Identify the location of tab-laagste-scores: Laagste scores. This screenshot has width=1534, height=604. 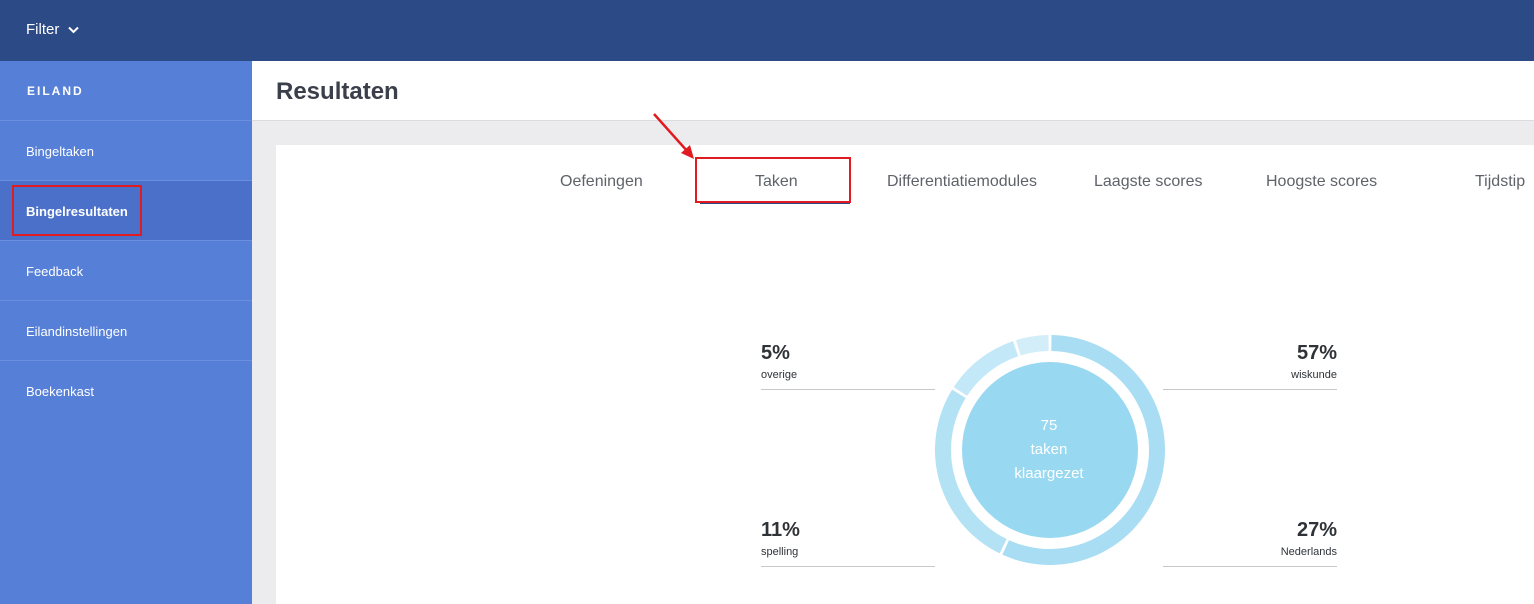
(1148, 182).